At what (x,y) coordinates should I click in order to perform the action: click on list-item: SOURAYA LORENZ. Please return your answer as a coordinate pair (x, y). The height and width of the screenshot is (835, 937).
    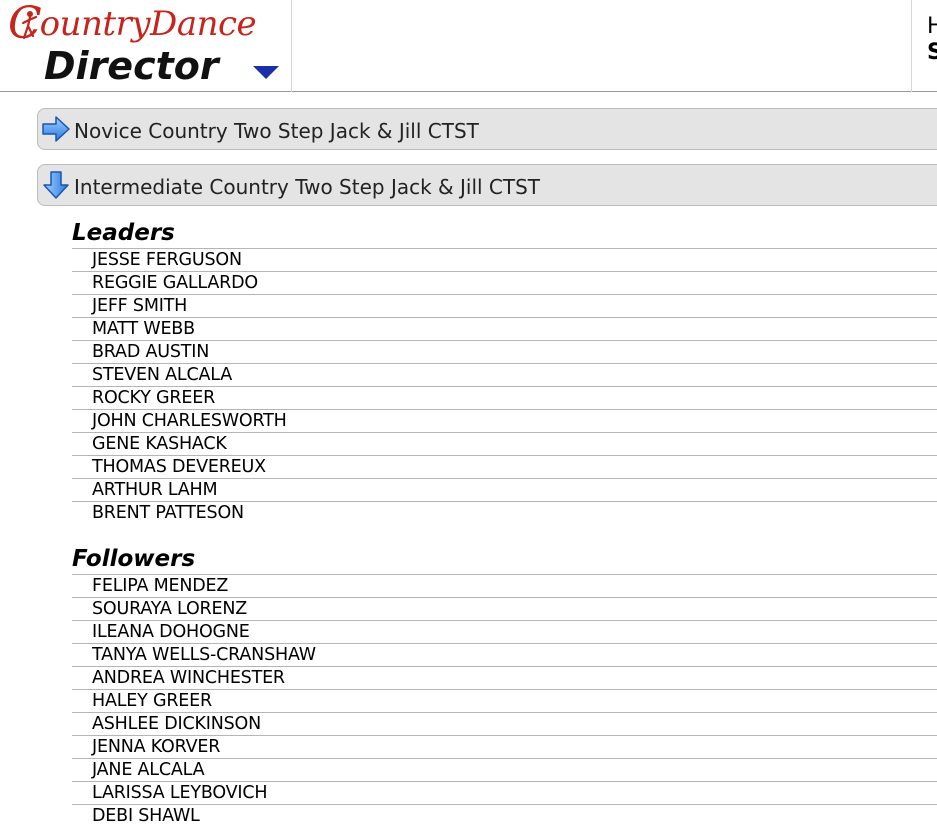
    Looking at the image, I should click on (504, 608).